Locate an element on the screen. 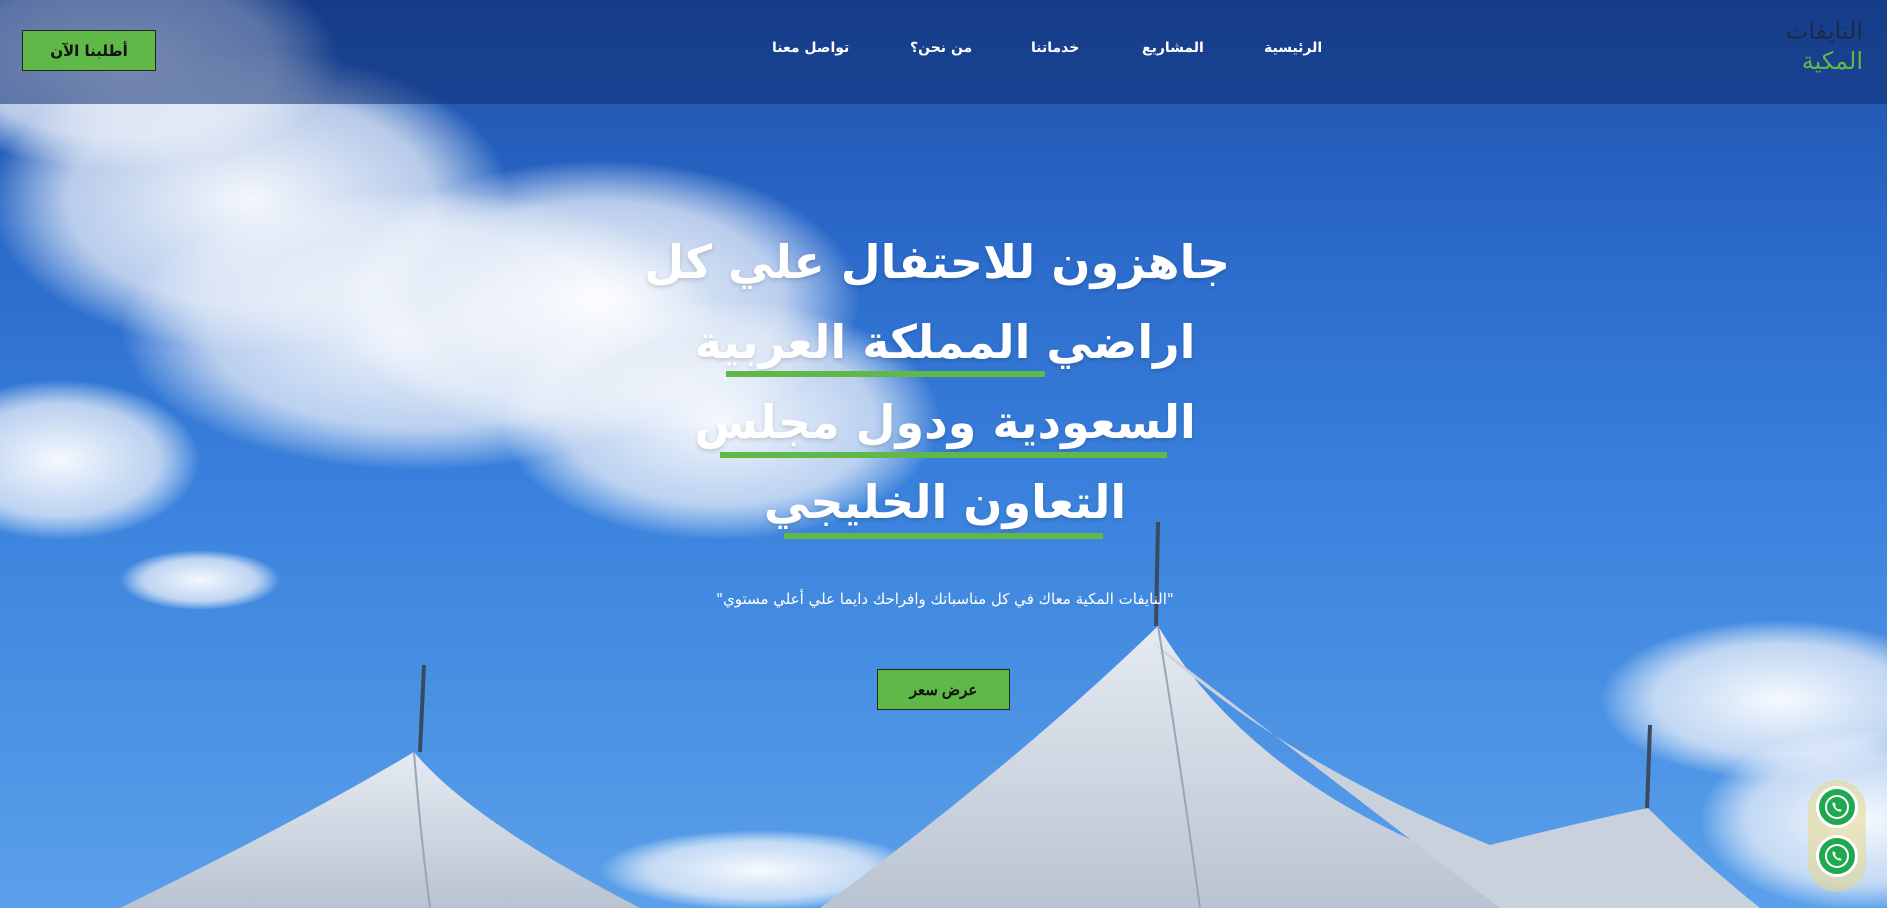  logo-line-1: النايفات is located at coordinates (1824, 31).